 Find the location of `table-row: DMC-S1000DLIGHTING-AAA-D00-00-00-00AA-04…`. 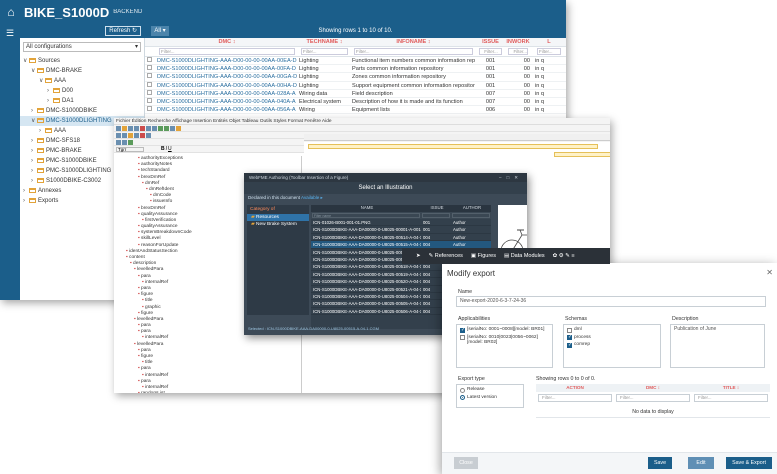

table-row: DMC-S1000DLIGHTING-AAA-D00-00-00-00AA-04… is located at coordinates (355, 102).